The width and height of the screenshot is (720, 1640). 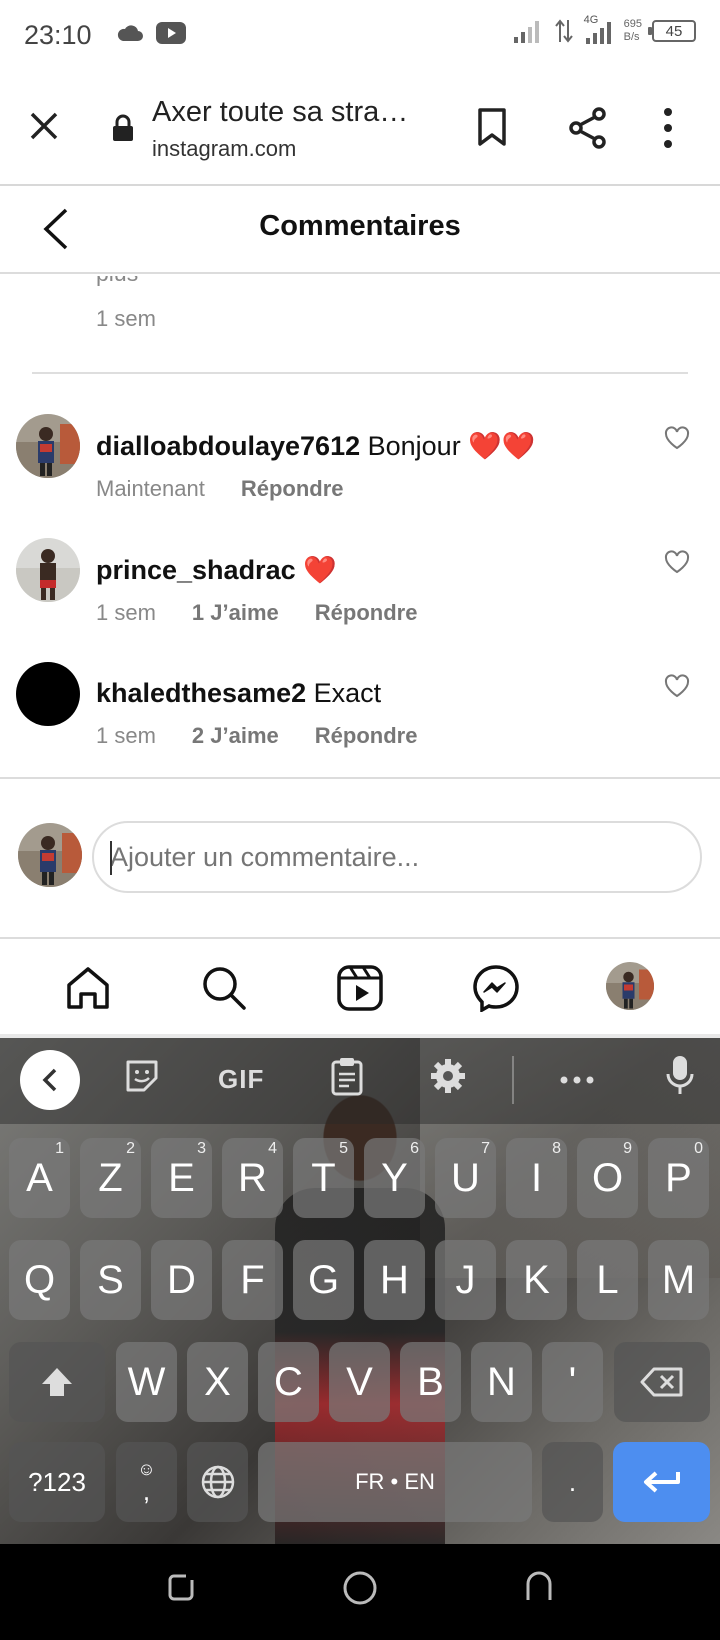 I want to click on close-icon, so click(x=44, y=126).